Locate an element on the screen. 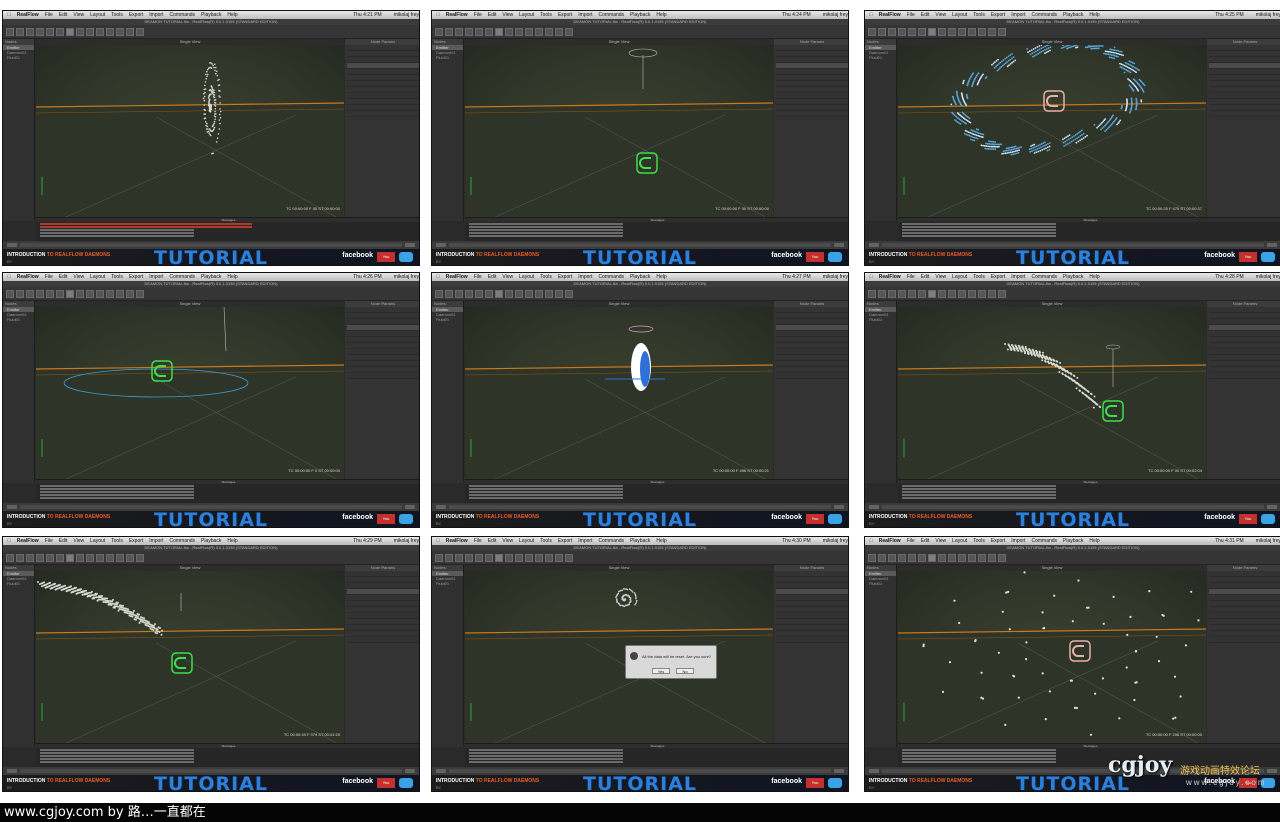  twitter-icon is located at coordinates (835, 783).